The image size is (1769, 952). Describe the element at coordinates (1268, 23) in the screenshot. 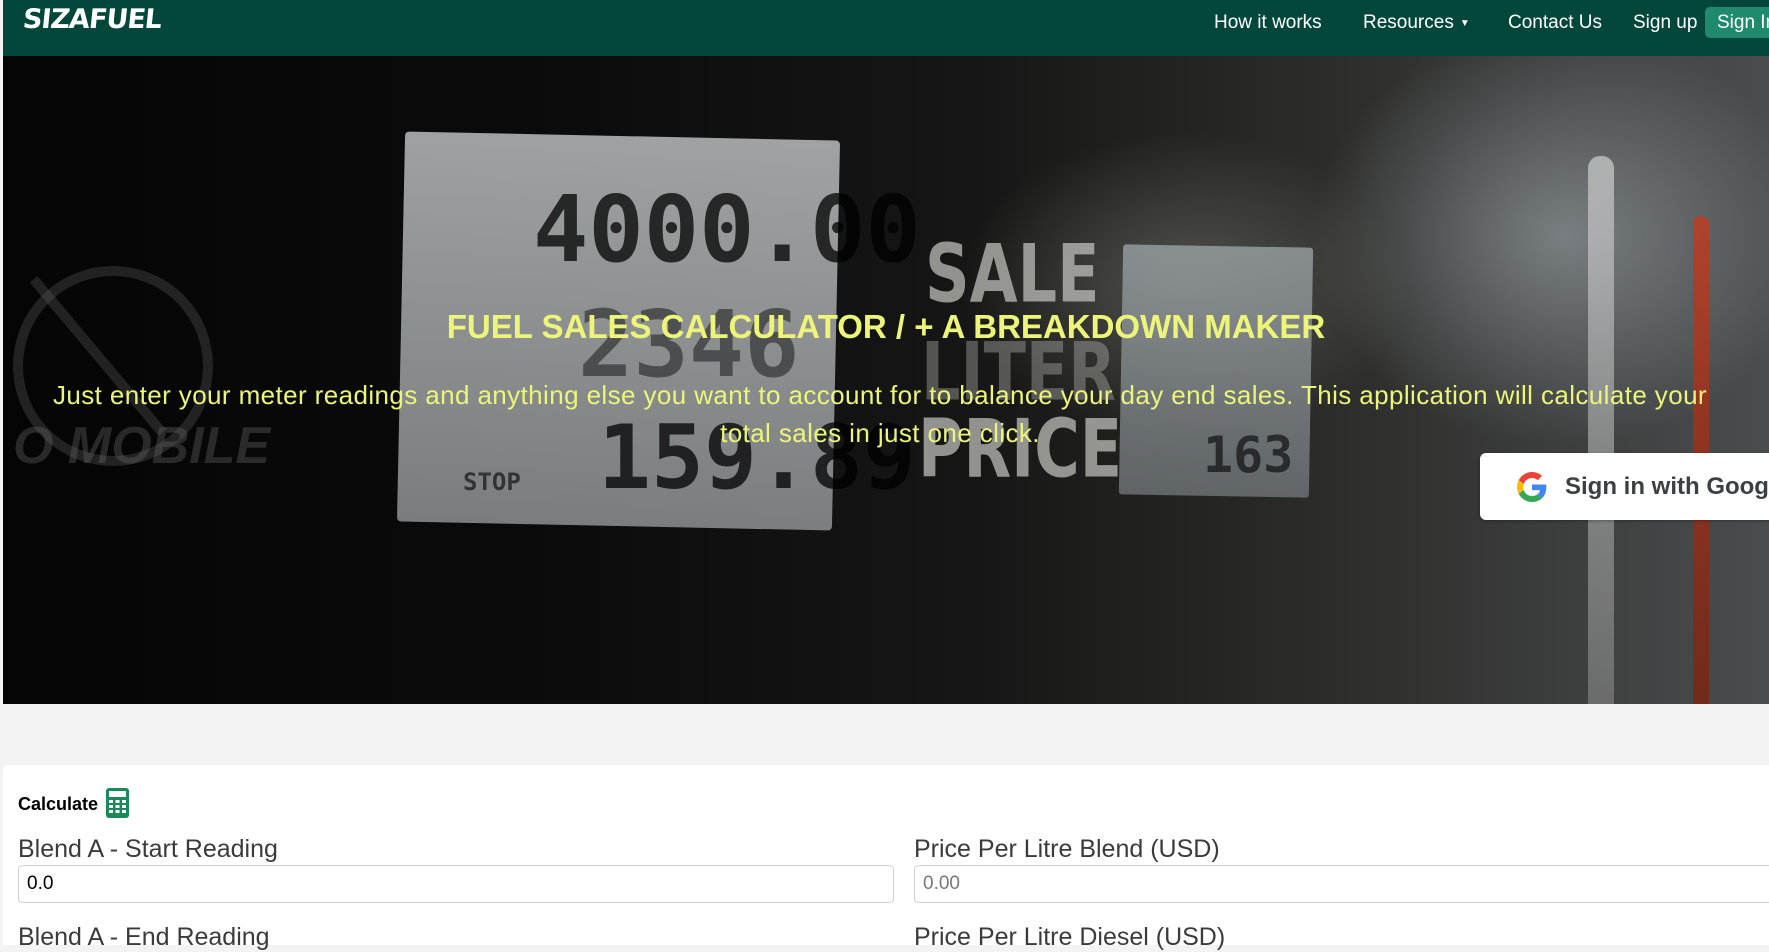

I see `nav-how-it-works: How it works` at that location.